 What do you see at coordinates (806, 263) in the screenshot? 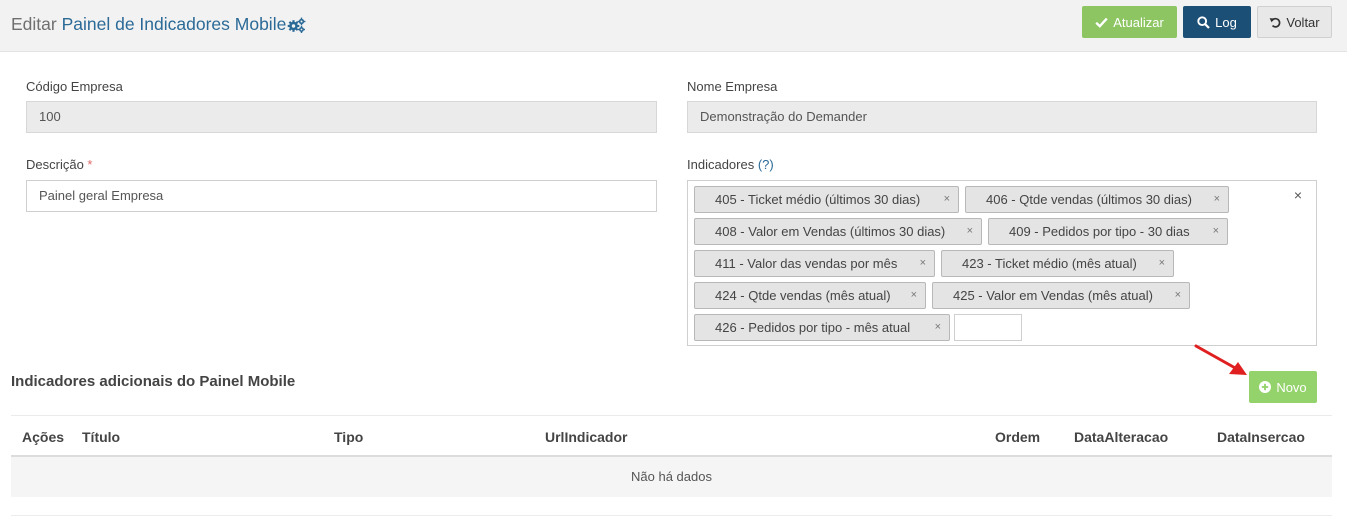
I see `indicador-tag-label: 411 - Valor das vendas por mês` at bounding box center [806, 263].